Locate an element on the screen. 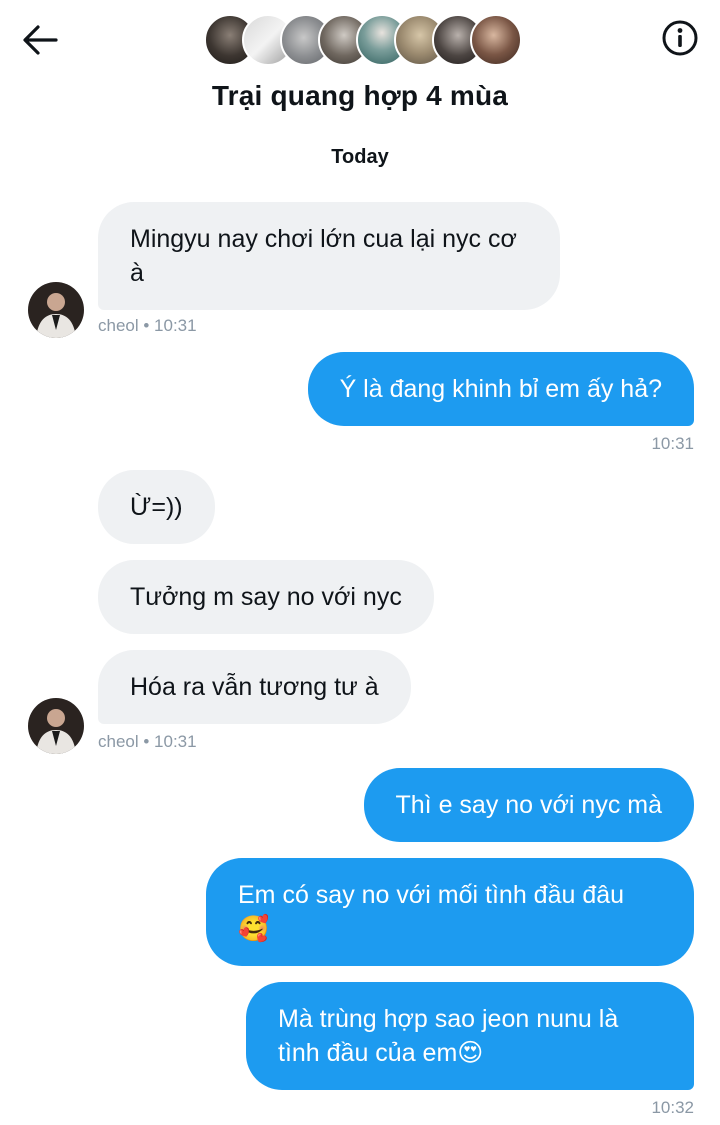 The width and height of the screenshot is (720, 1125). message-text: Mingyu nay chơi lớn cua lại nyc cơ à is located at coordinates (323, 256).